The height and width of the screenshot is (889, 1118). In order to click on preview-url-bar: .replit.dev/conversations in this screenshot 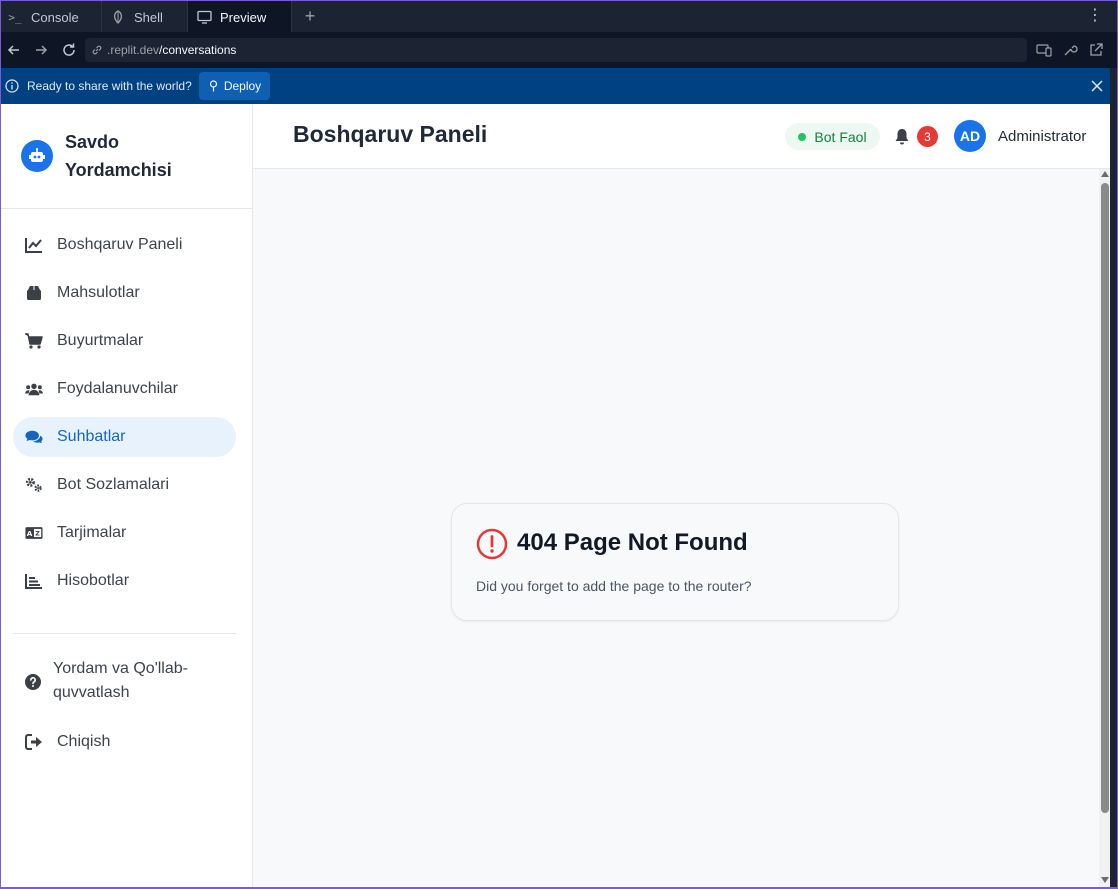, I will do `click(559, 50)`.